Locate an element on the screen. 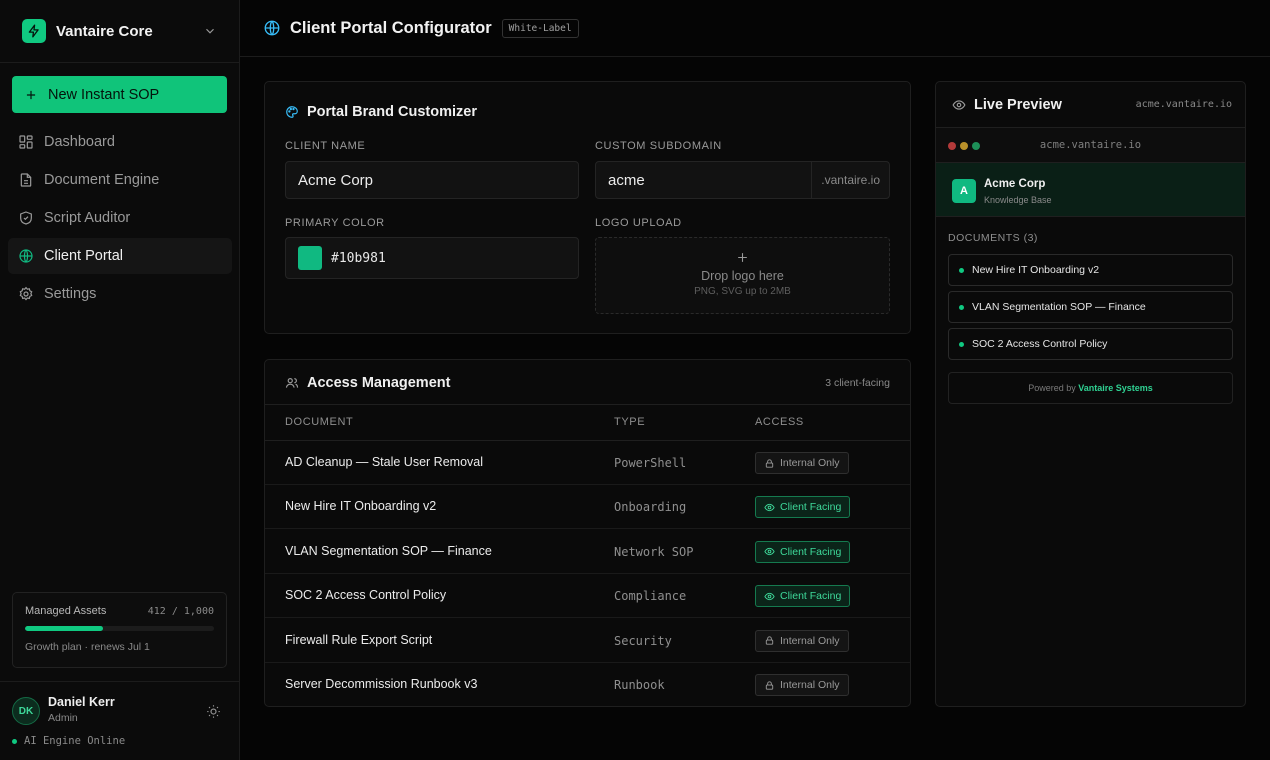 The height and width of the screenshot is (760, 1270). column-header-type: TYPE is located at coordinates (630, 422).